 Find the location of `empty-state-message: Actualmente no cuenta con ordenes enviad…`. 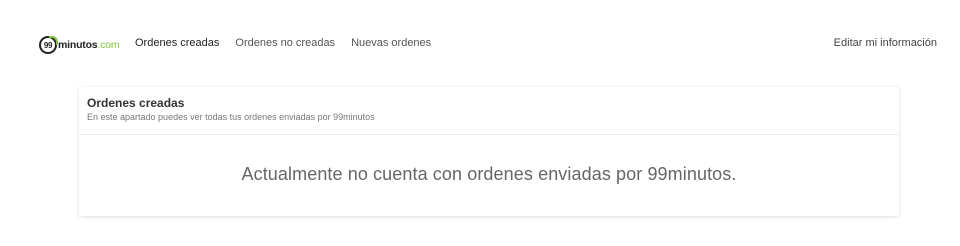

empty-state-message: Actualmente no cuenta con ordenes enviad… is located at coordinates (489, 173).